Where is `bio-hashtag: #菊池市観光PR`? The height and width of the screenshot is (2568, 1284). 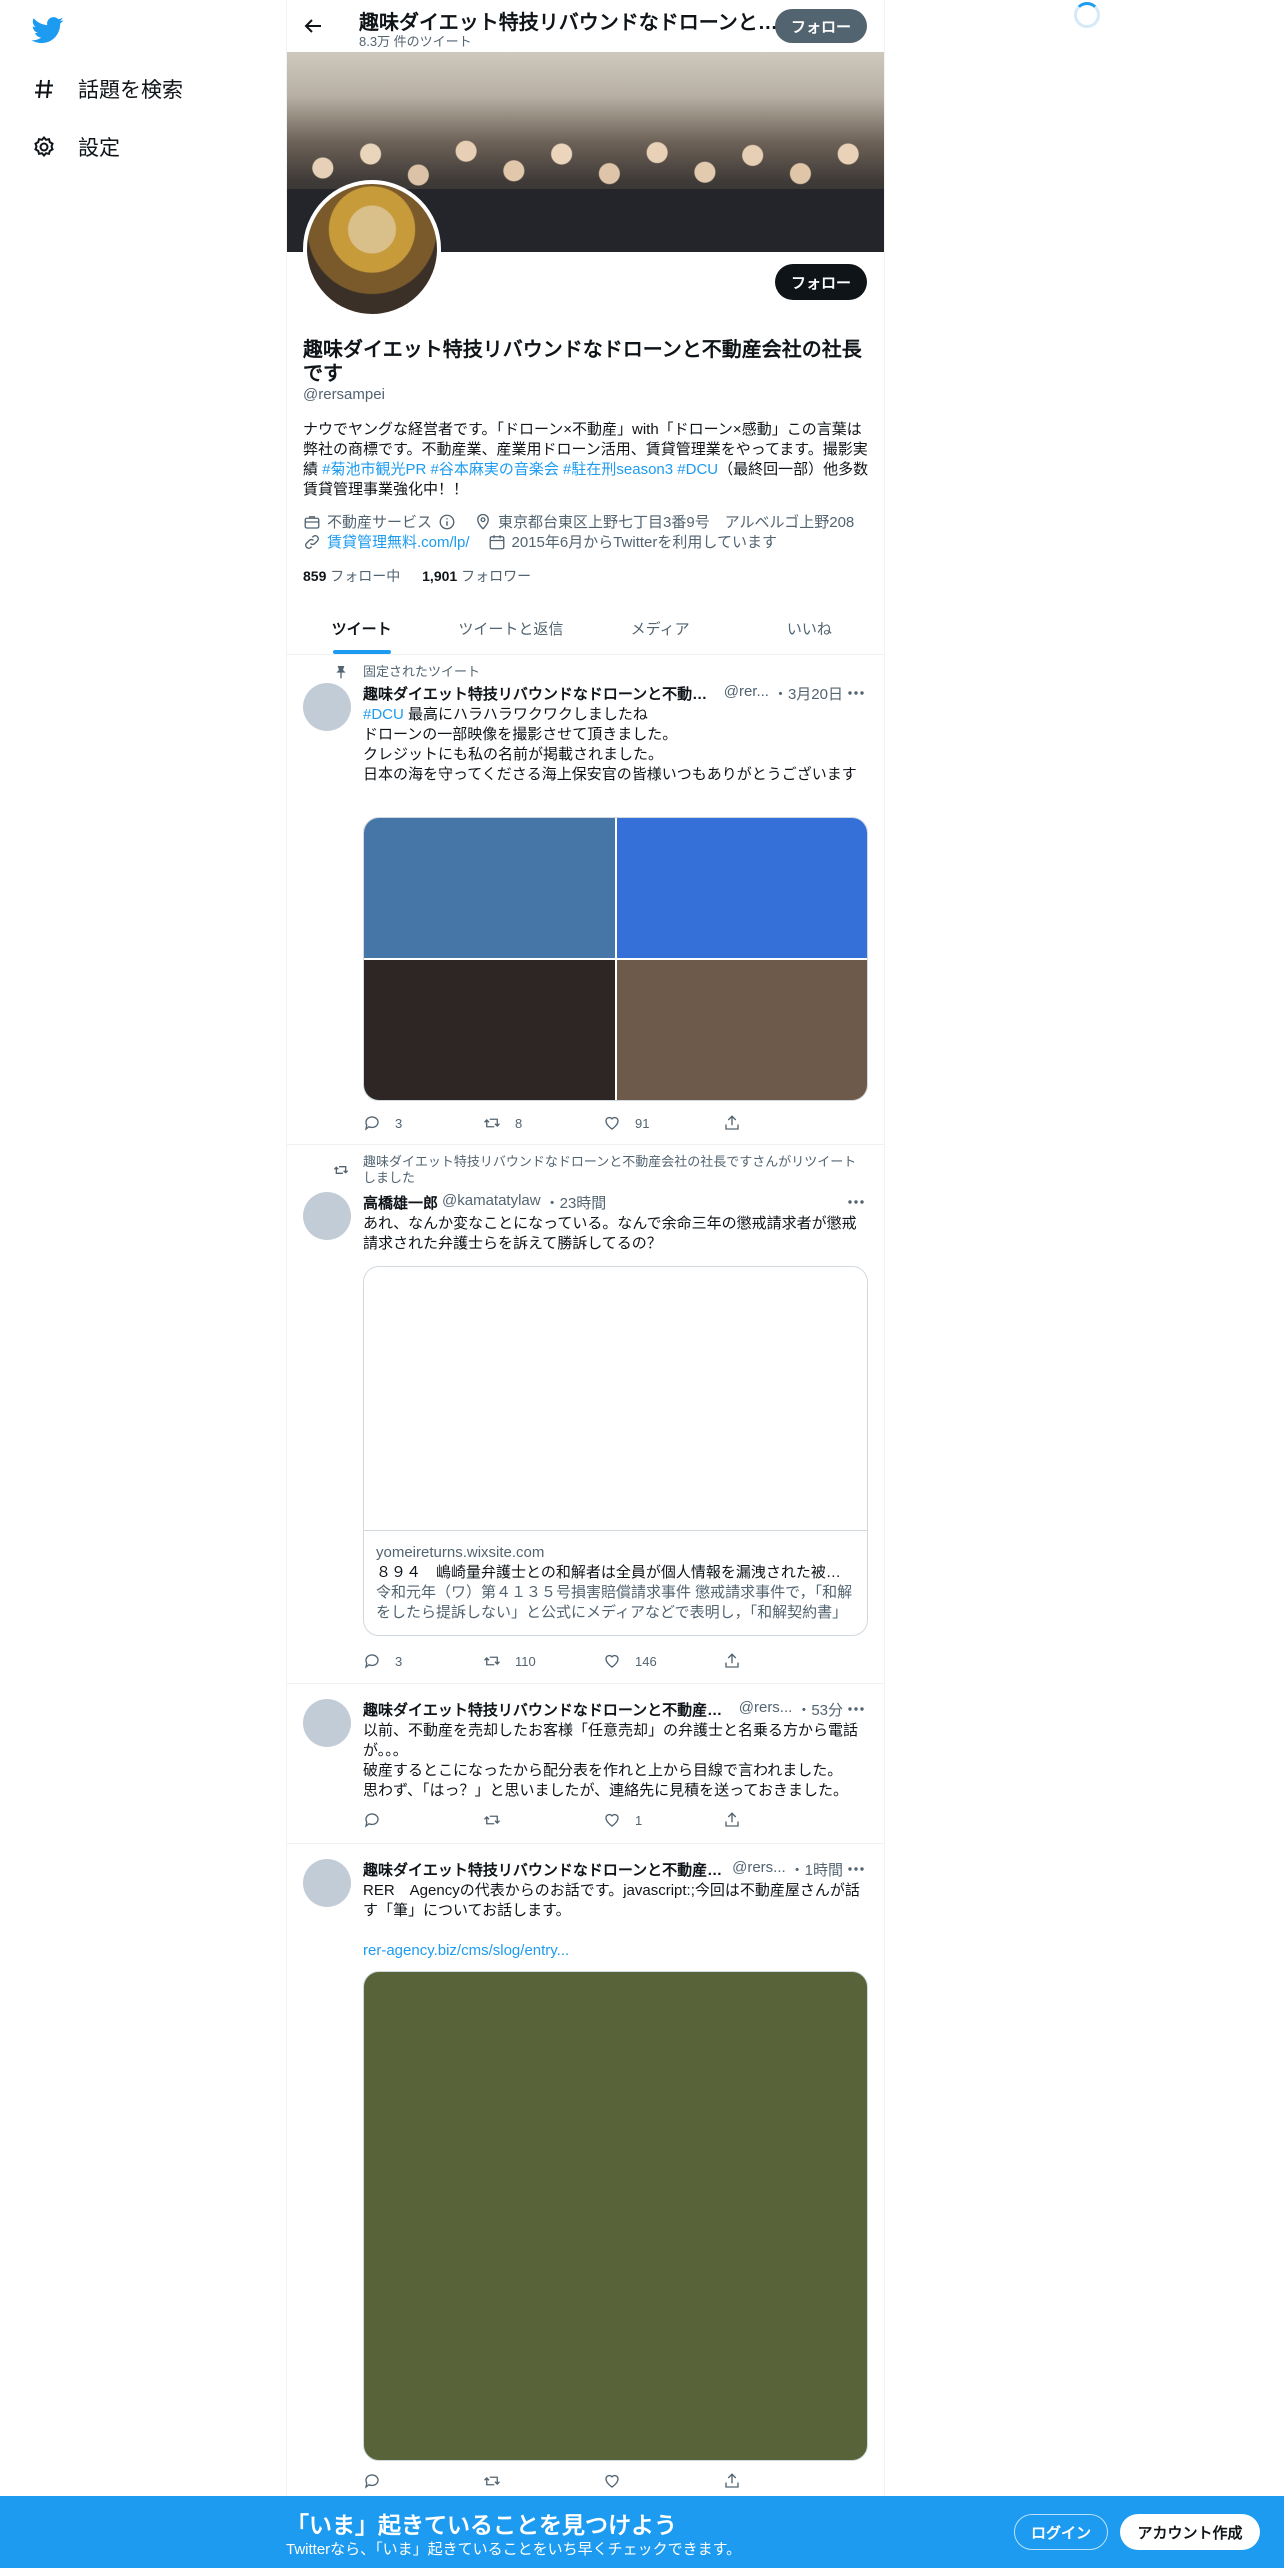
bio-hashtag: #菊池市観光PR is located at coordinates (374, 469).